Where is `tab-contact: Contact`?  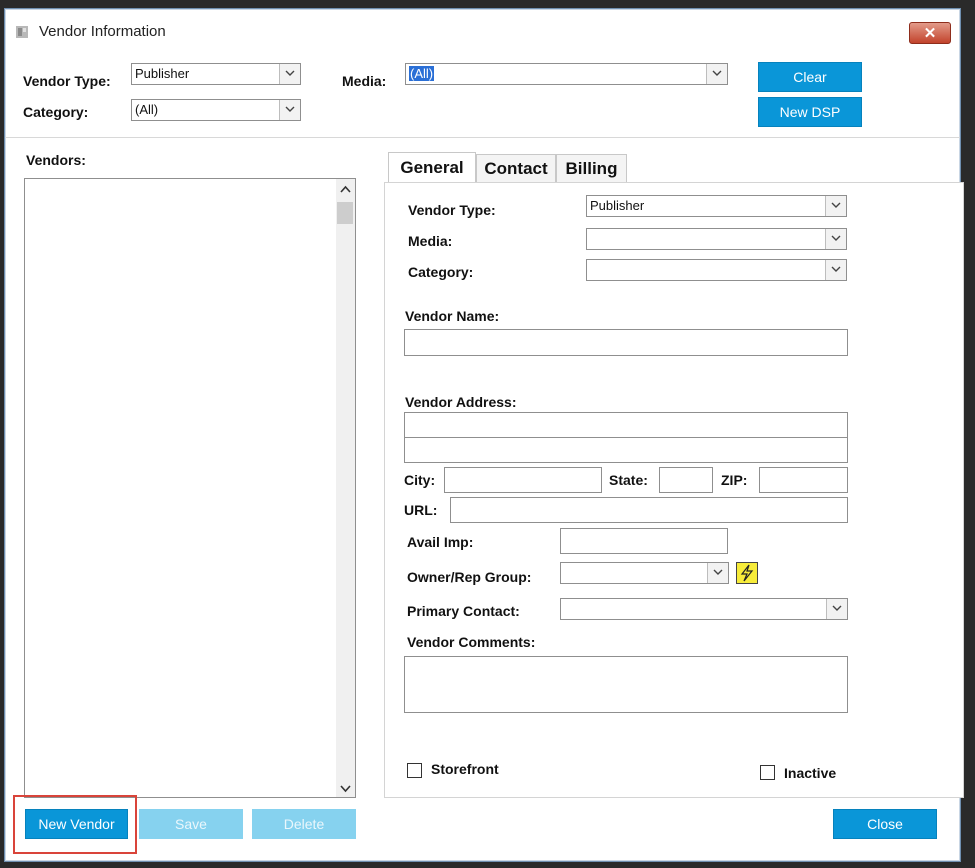 tab-contact: Contact is located at coordinates (516, 168).